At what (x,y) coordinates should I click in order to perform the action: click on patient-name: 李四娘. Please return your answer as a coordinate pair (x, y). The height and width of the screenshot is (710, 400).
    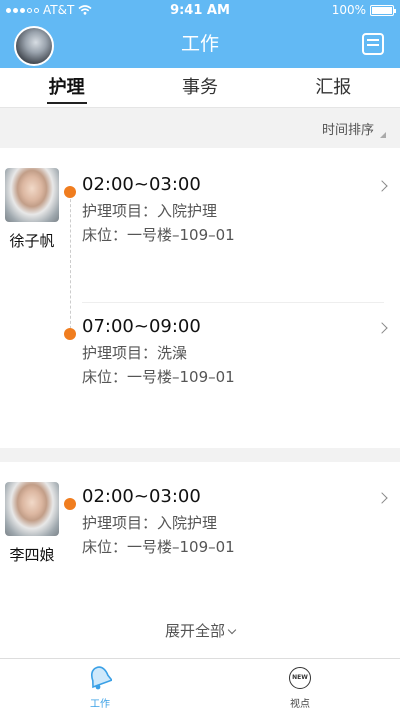
    Looking at the image, I should click on (32, 555).